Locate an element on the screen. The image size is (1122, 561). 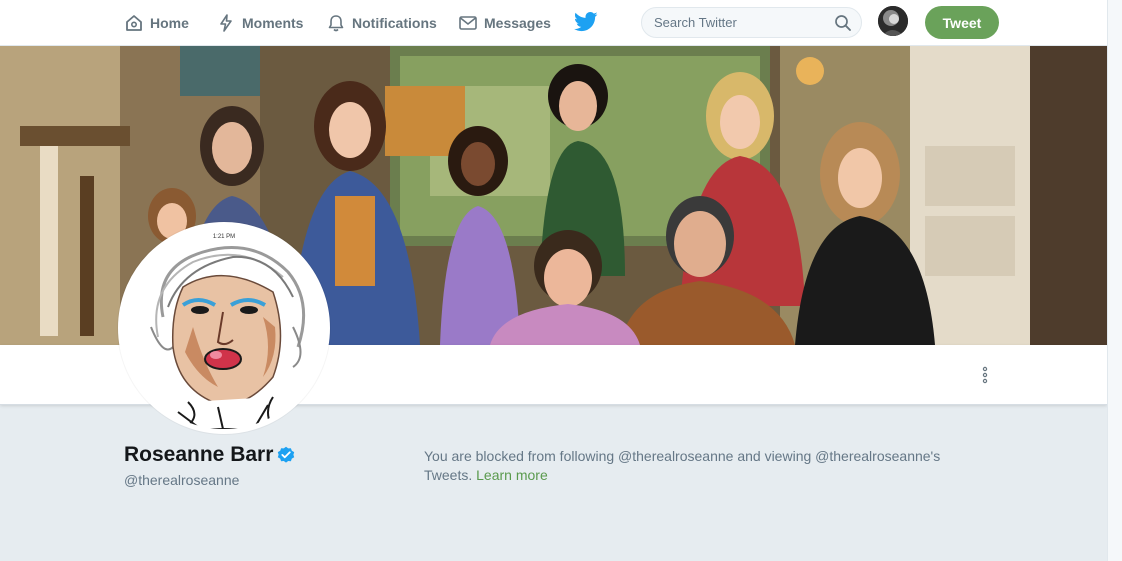
nav-messages: Messages is located at coordinates (504, 23).